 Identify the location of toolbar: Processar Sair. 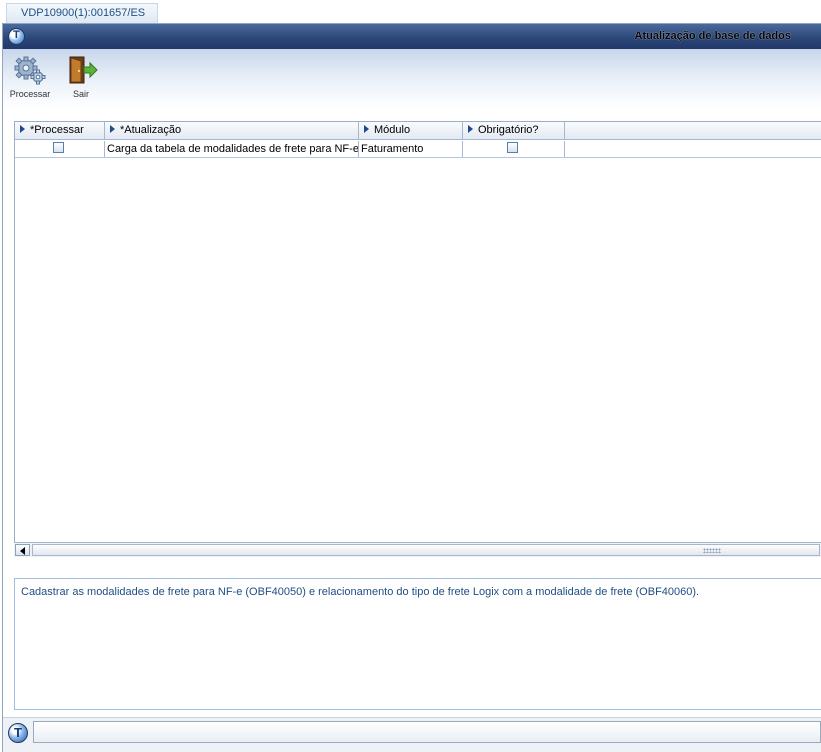
(412, 79).